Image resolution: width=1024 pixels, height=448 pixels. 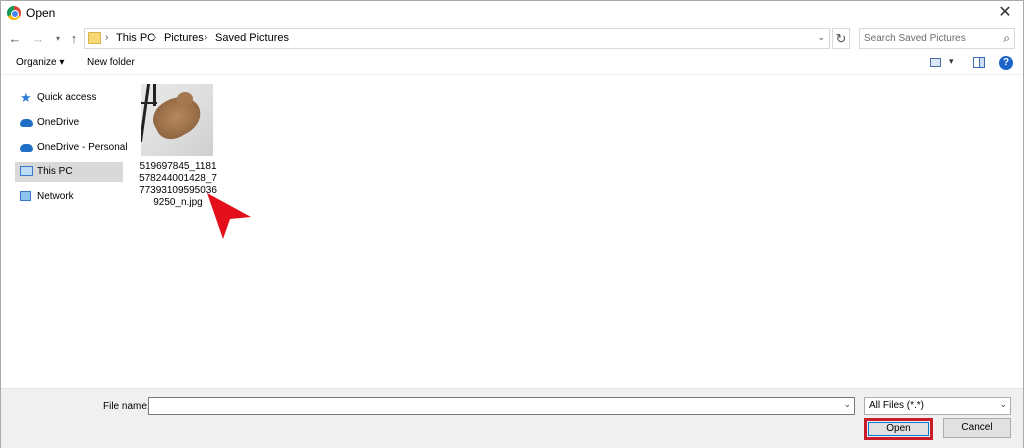 I want to click on back-arrow-icon: ←, so click(x=15, y=39).